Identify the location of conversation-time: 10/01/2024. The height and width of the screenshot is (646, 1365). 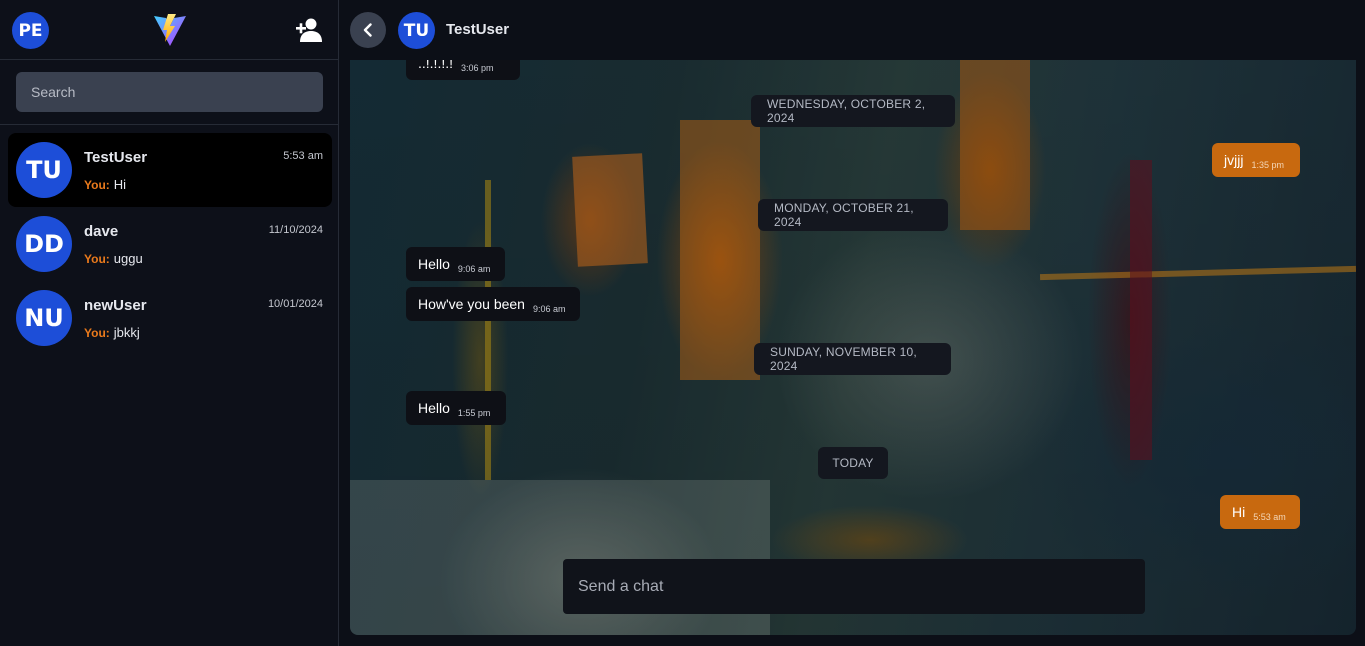
(295, 304).